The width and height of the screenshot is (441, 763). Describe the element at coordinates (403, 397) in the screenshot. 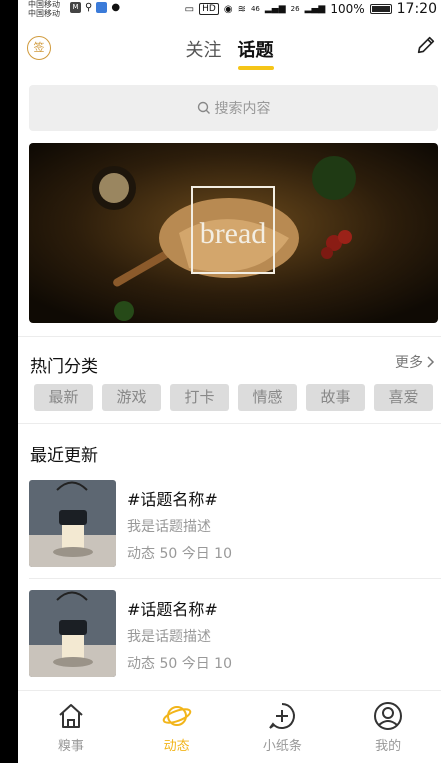

I see `category-chip: 喜爱` at that location.